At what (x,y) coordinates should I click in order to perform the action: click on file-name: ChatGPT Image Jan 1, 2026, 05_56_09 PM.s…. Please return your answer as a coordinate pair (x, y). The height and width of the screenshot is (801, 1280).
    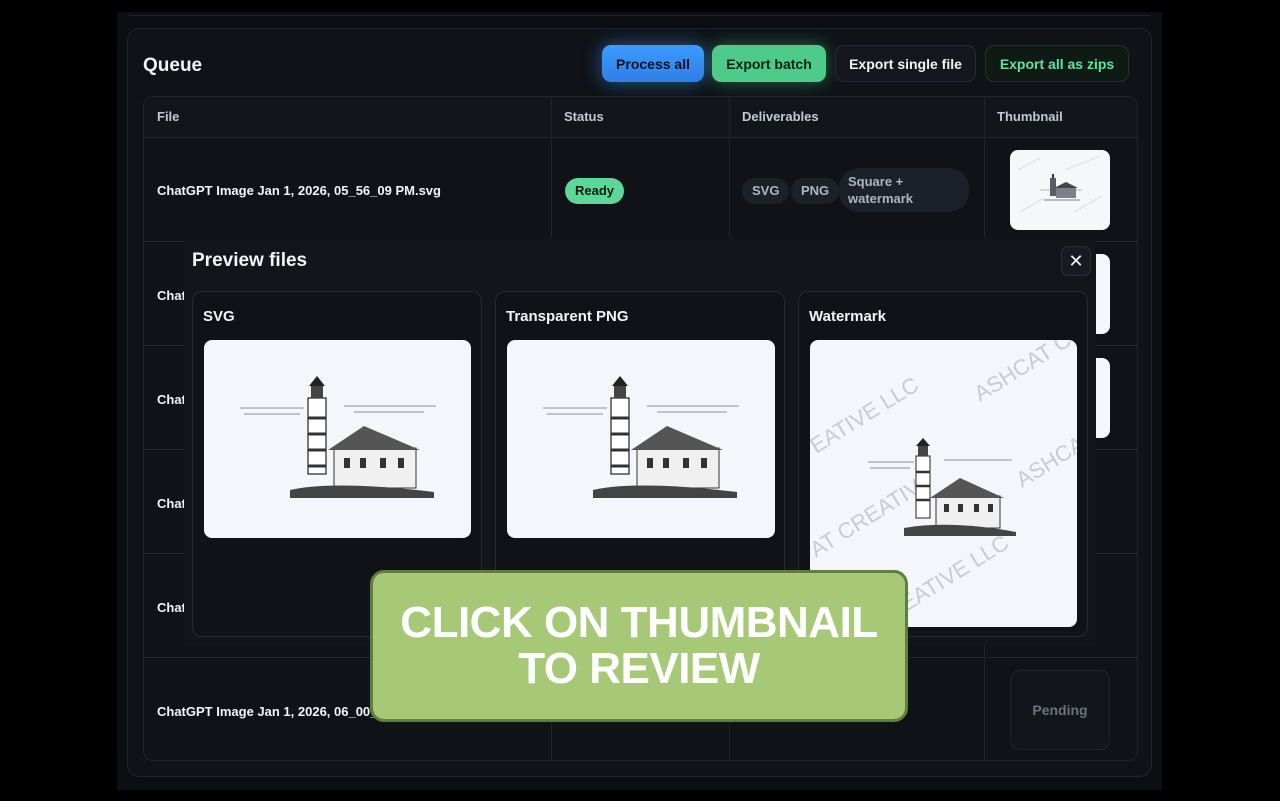
    Looking at the image, I should click on (299, 190).